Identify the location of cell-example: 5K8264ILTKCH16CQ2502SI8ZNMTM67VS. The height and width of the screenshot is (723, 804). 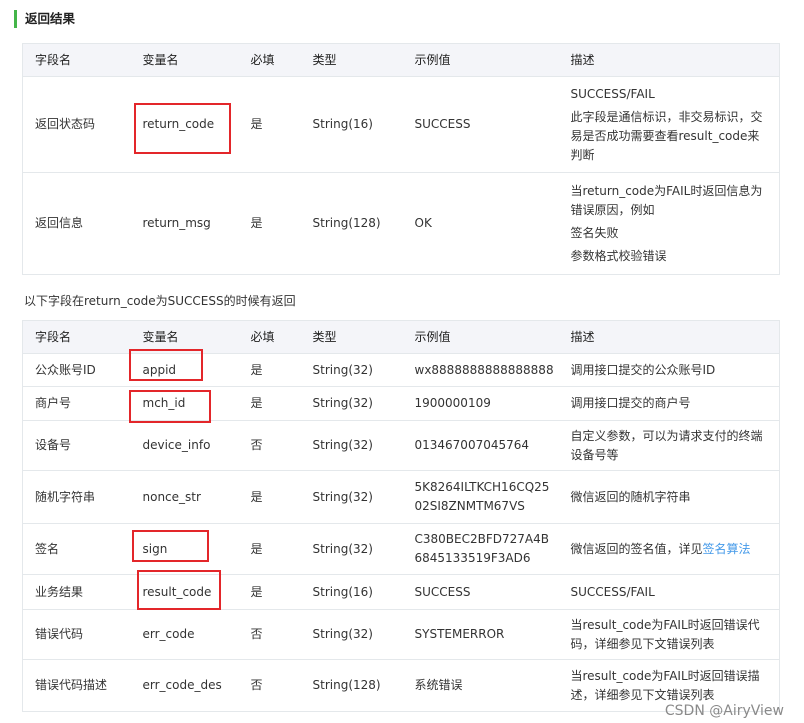
(480, 497).